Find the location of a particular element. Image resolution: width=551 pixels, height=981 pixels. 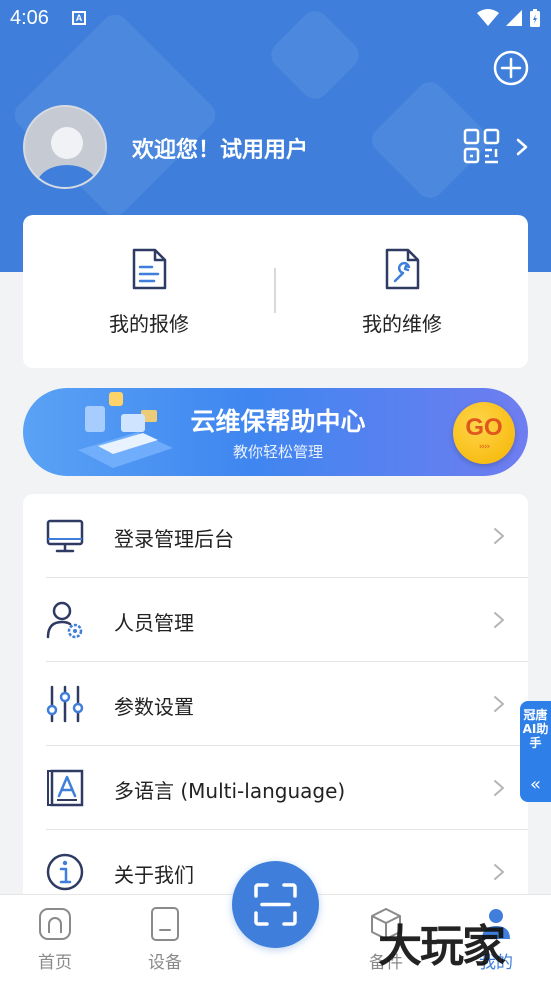

home-icon is located at coordinates (55, 924).